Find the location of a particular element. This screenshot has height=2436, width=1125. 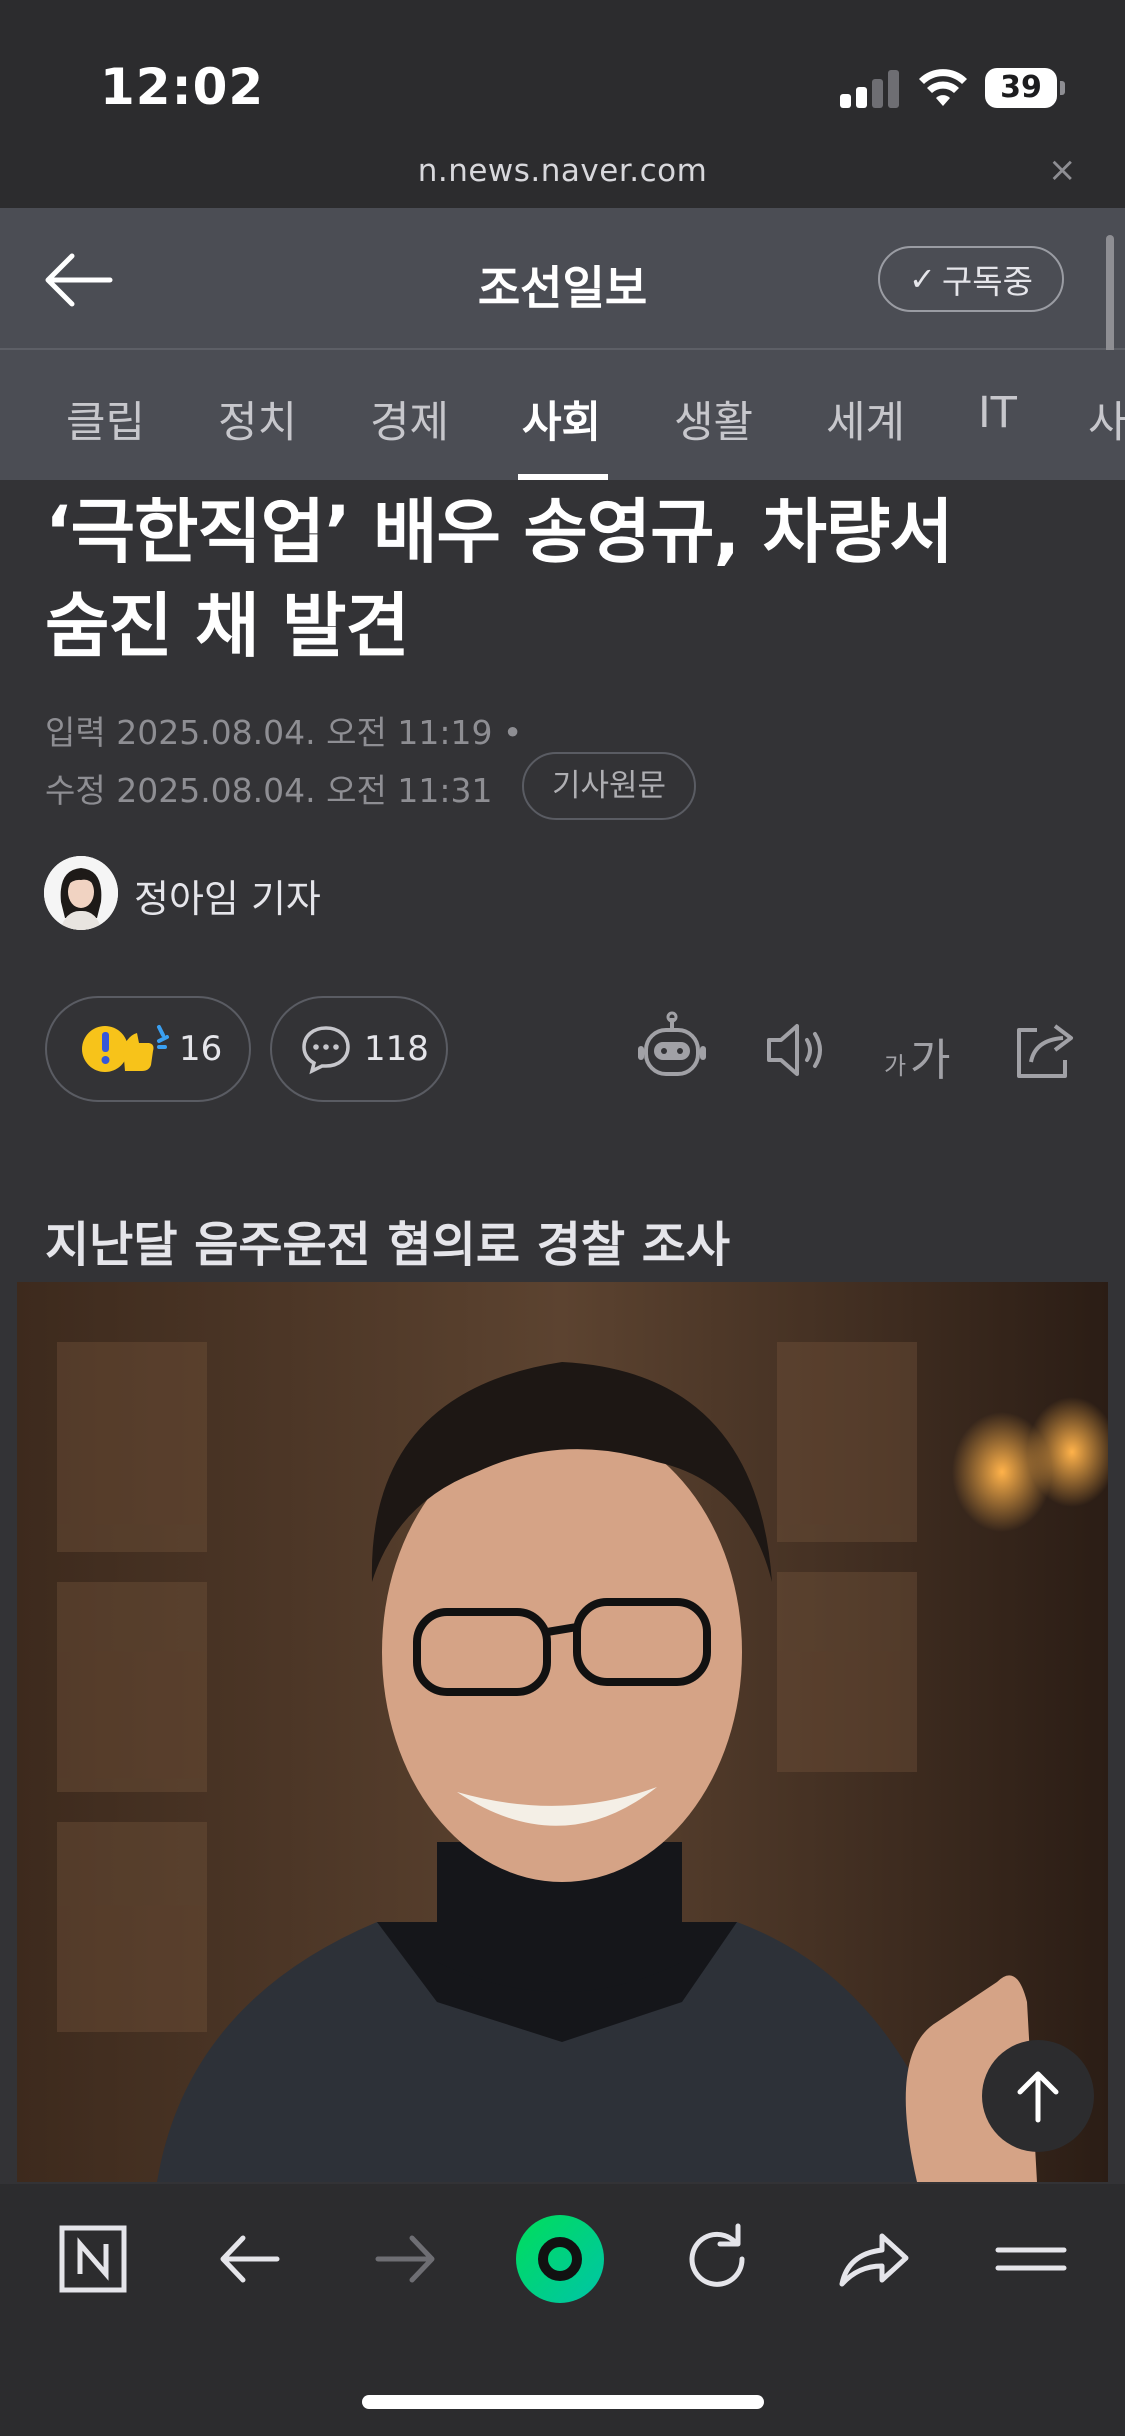

tab-world: 세계 is located at coordinates (865, 419).